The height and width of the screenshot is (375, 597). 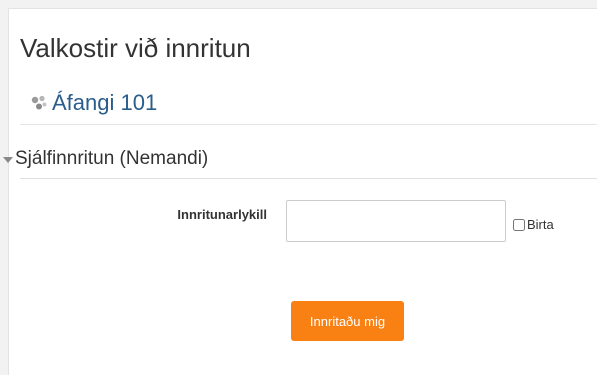 I want to click on enrol-section-toggle: Sjálfinnritun (Nemandi), so click(x=105, y=159).